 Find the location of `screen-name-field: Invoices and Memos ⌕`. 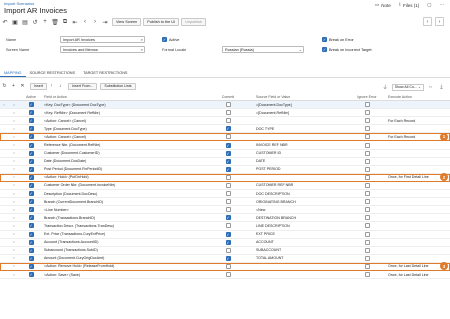

screen-name-field: Invoices and Memos ⌕ is located at coordinates (102, 49).